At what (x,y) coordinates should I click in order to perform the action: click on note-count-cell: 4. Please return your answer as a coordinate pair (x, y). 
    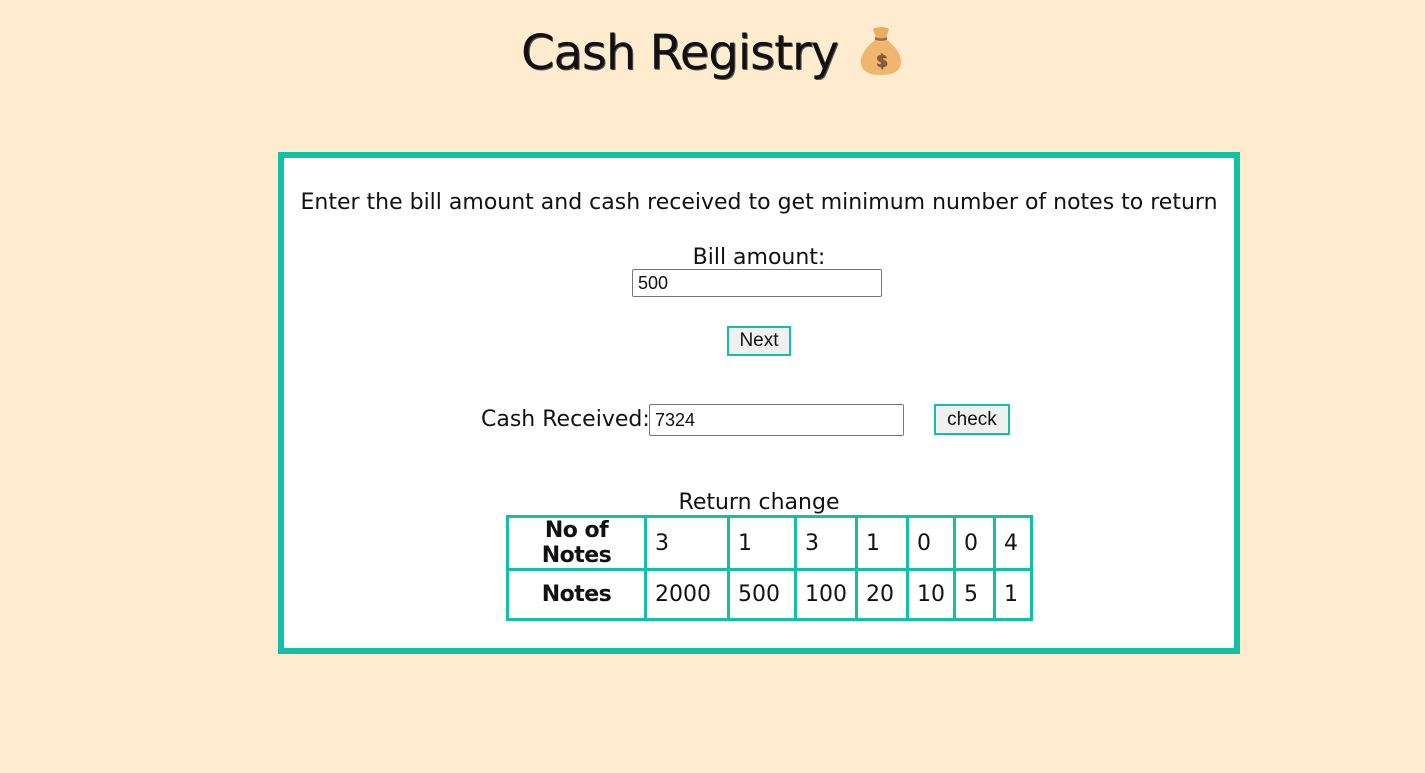
    Looking at the image, I should click on (1013, 543).